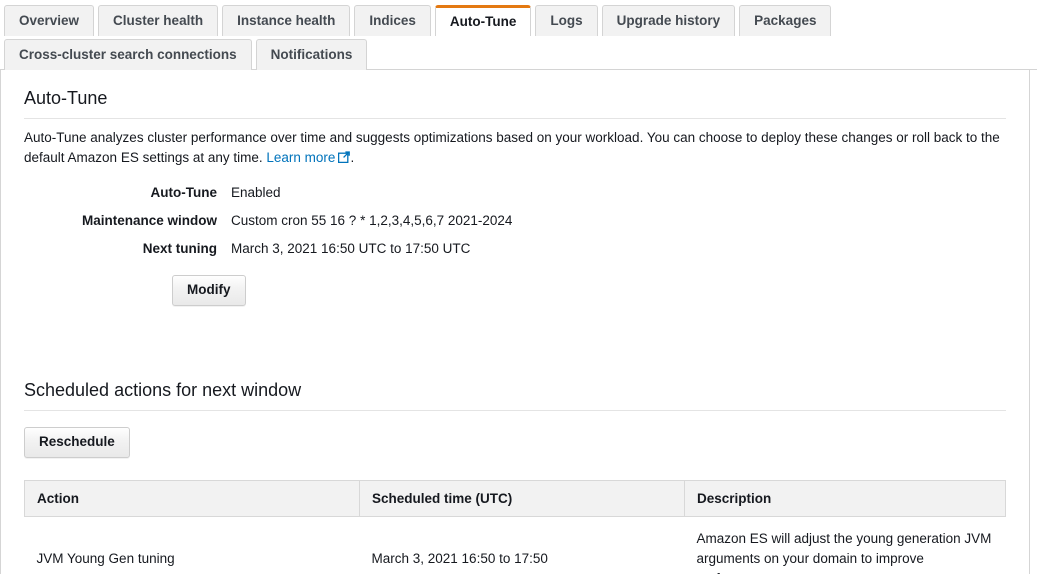 Image resolution: width=1037 pixels, height=574 pixels. Describe the element at coordinates (256, 192) in the screenshot. I see `detail-value: Enabled` at that location.